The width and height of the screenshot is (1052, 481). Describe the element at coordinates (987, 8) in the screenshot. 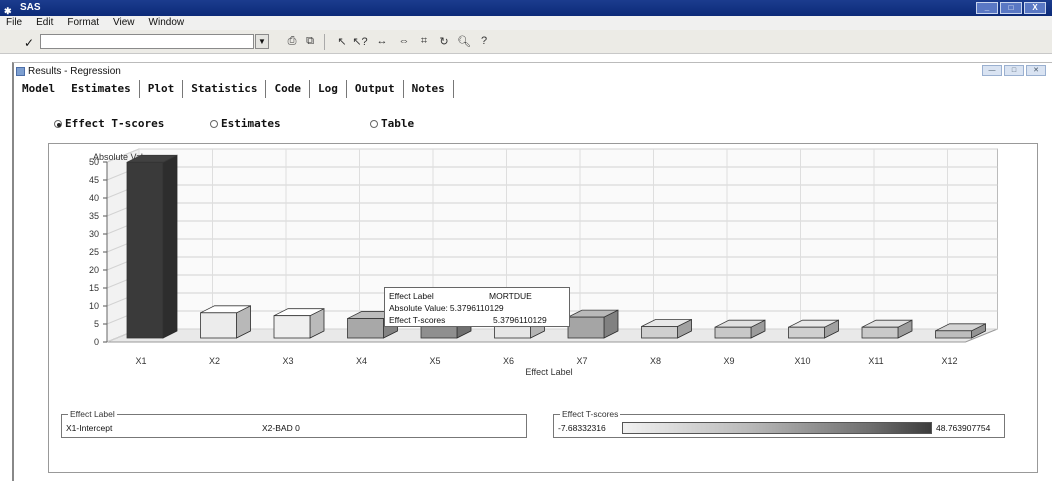

I see `minimize-icon: _` at that location.